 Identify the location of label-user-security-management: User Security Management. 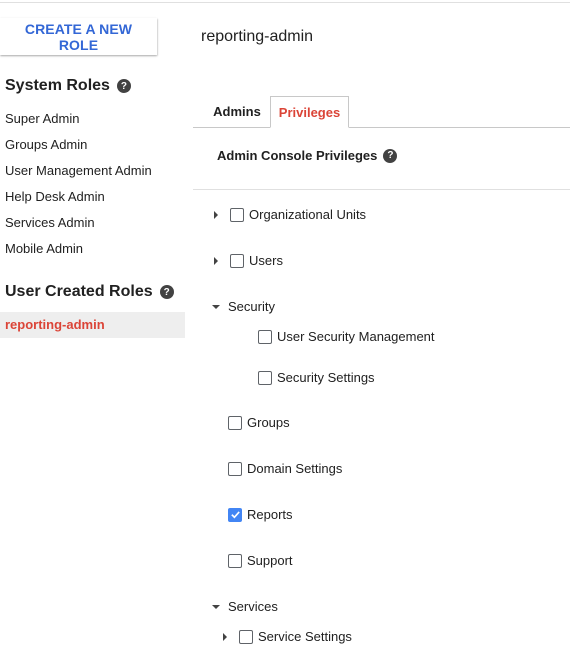
(356, 336).